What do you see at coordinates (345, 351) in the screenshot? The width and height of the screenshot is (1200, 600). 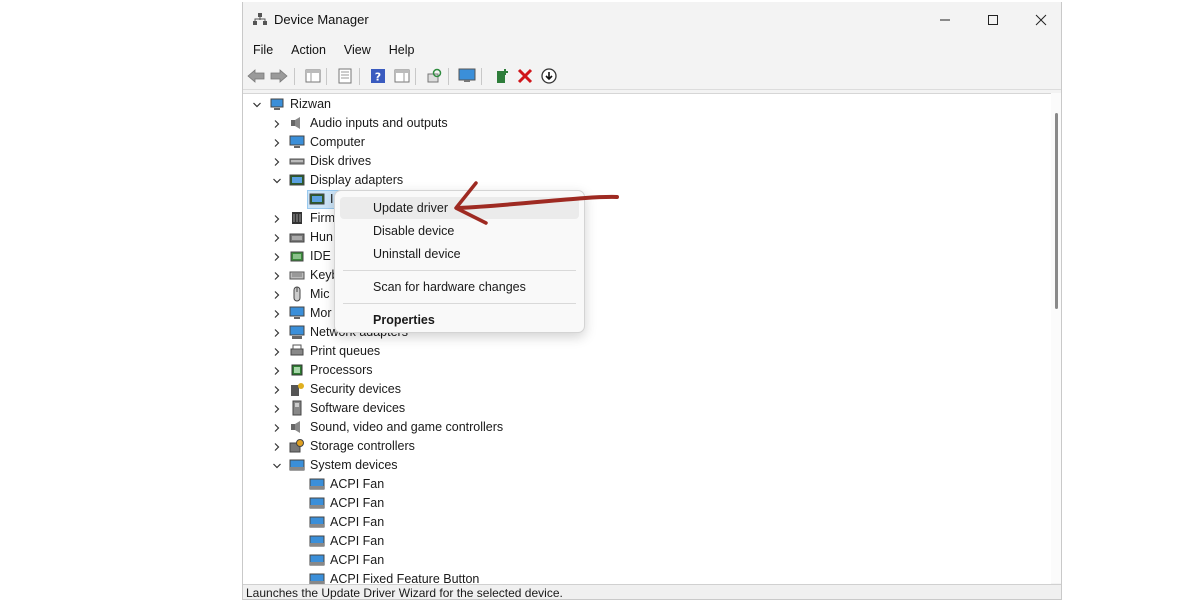 I see `tree-item-label: Print queues` at bounding box center [345, 351].